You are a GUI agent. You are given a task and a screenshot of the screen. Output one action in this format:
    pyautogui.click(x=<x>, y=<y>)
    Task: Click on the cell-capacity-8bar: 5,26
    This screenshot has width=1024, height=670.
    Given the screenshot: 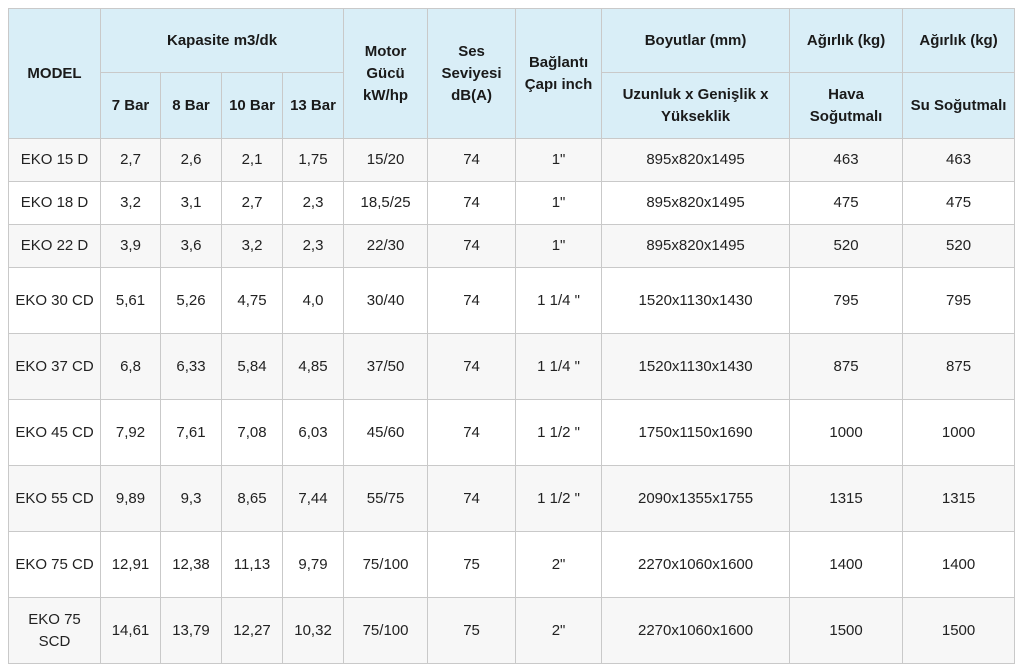 What is the action you would take?
    pyautogui.click(x=191, y=300)
    